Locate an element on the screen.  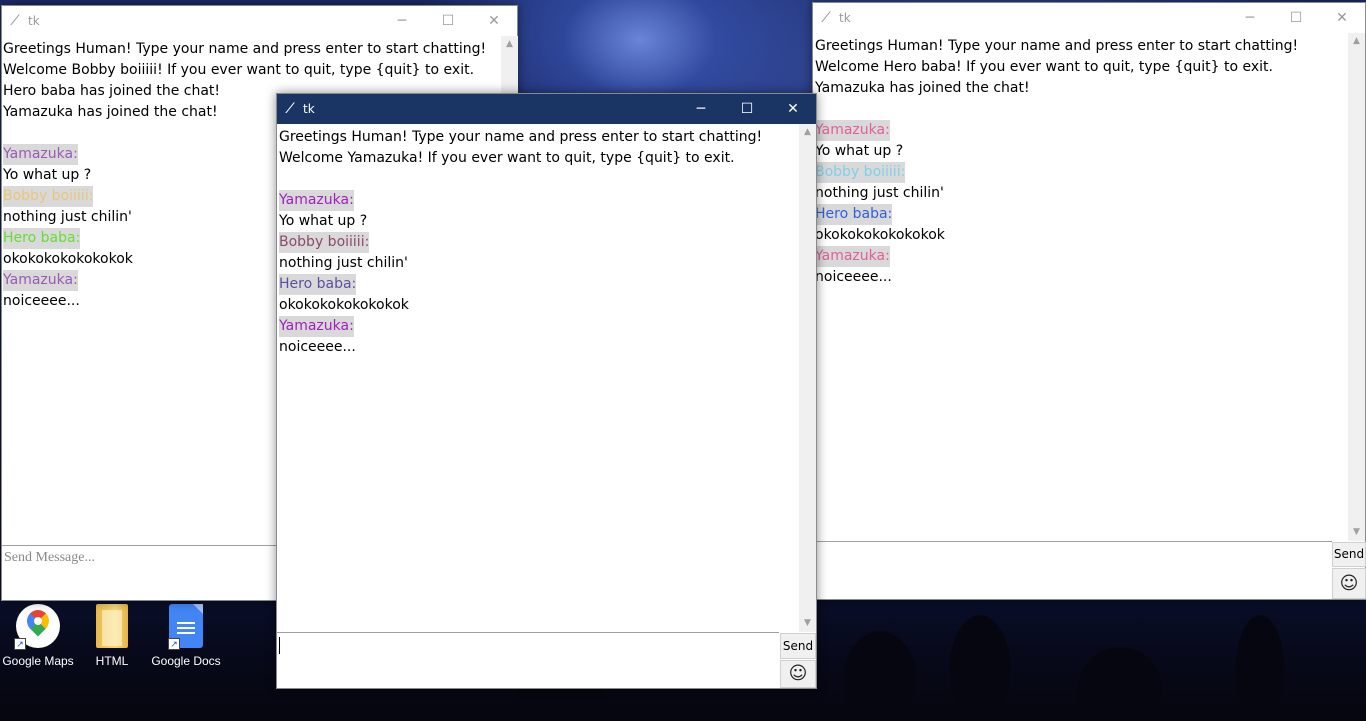
desktop-icon-google-docs: ↗ Google Docs is located at coordinates (186, 636).